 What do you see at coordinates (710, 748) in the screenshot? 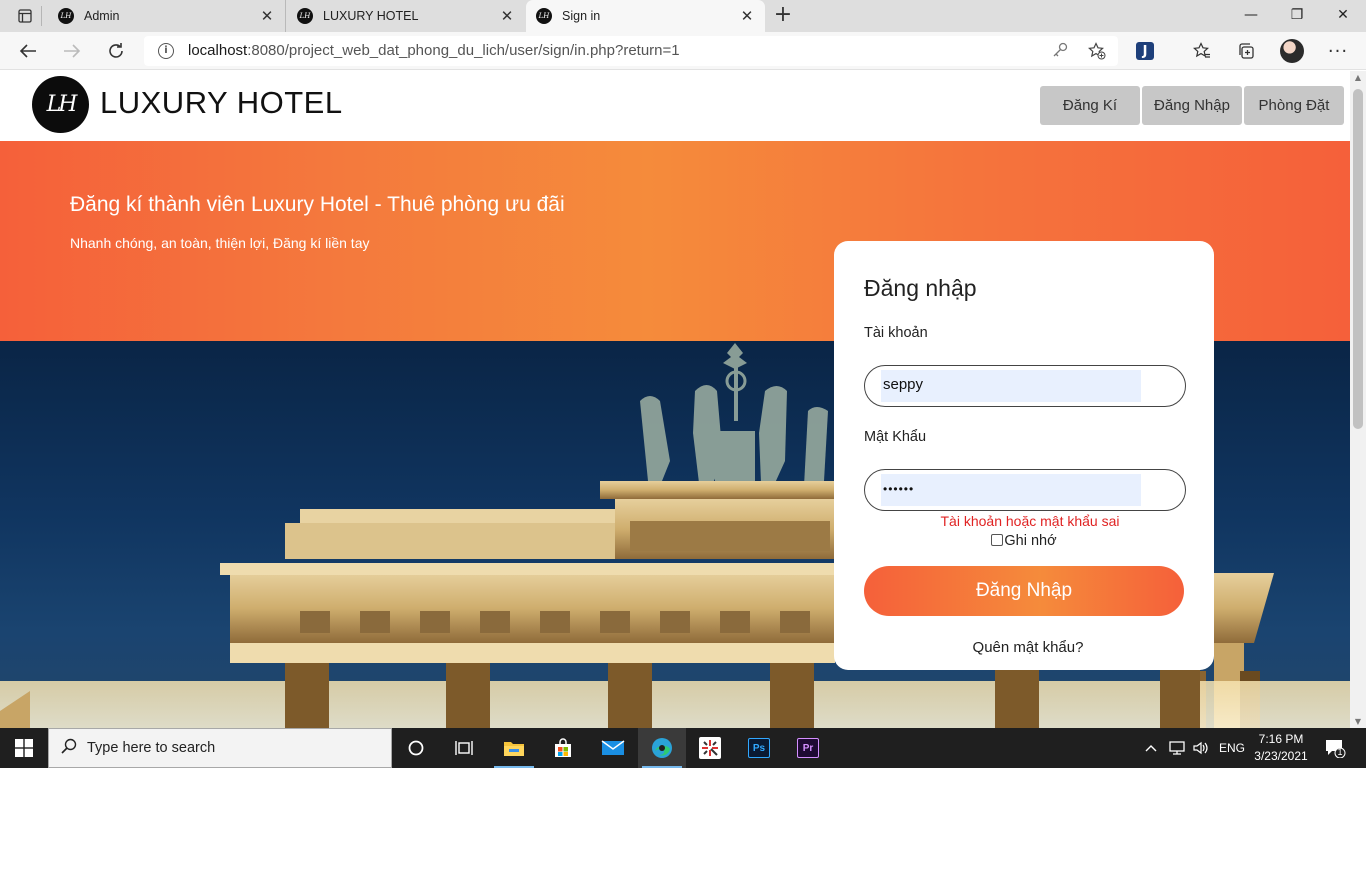
I see `snip-icon` at bounding box center [710, 748].